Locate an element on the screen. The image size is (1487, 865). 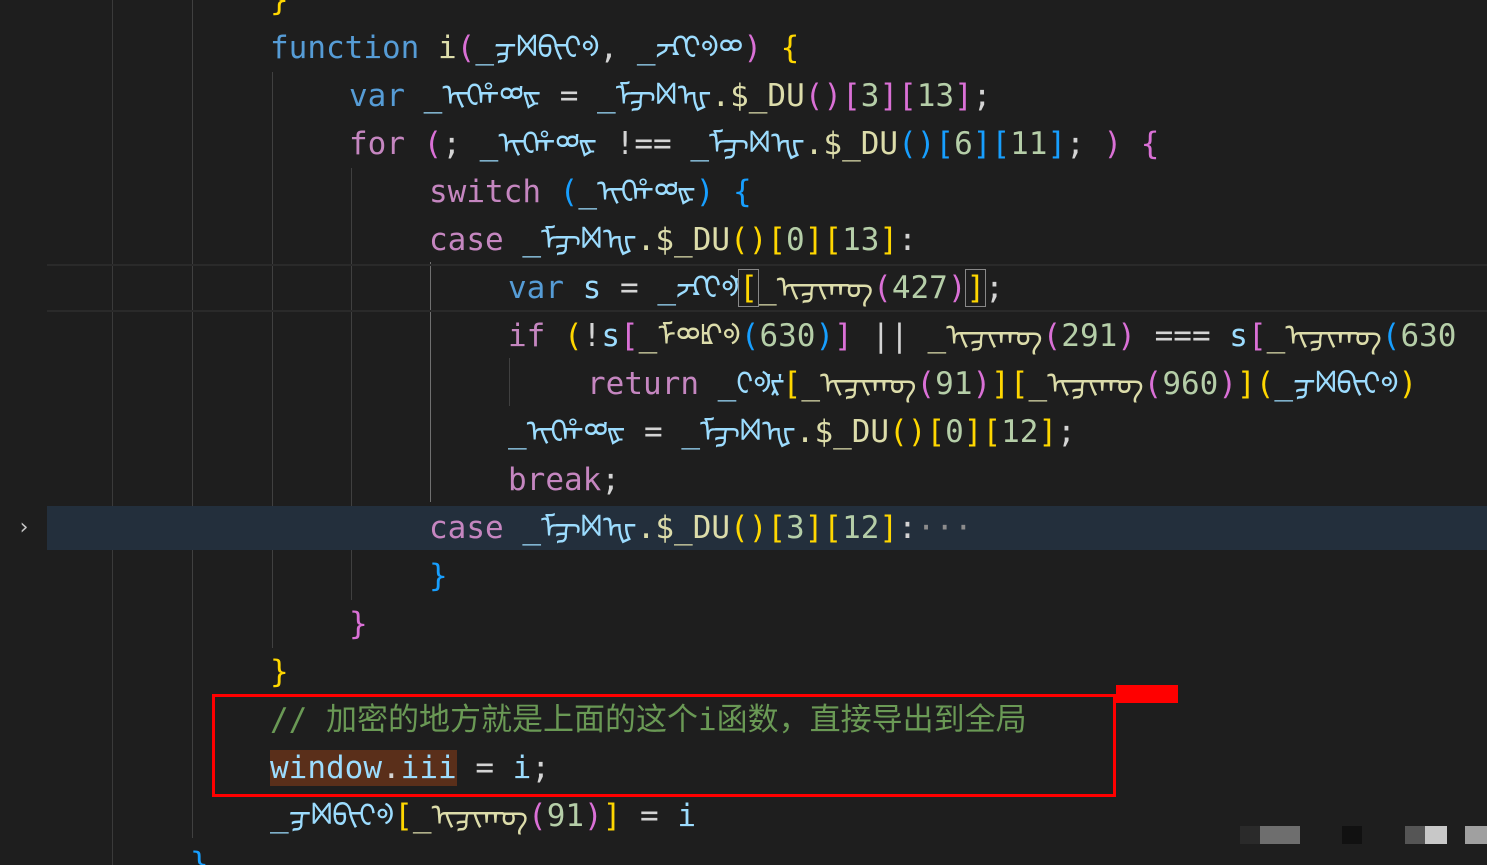
param-ref: _ᢖᢂᡋᡳᢗᢀ is located at coordinates (1336, 384).